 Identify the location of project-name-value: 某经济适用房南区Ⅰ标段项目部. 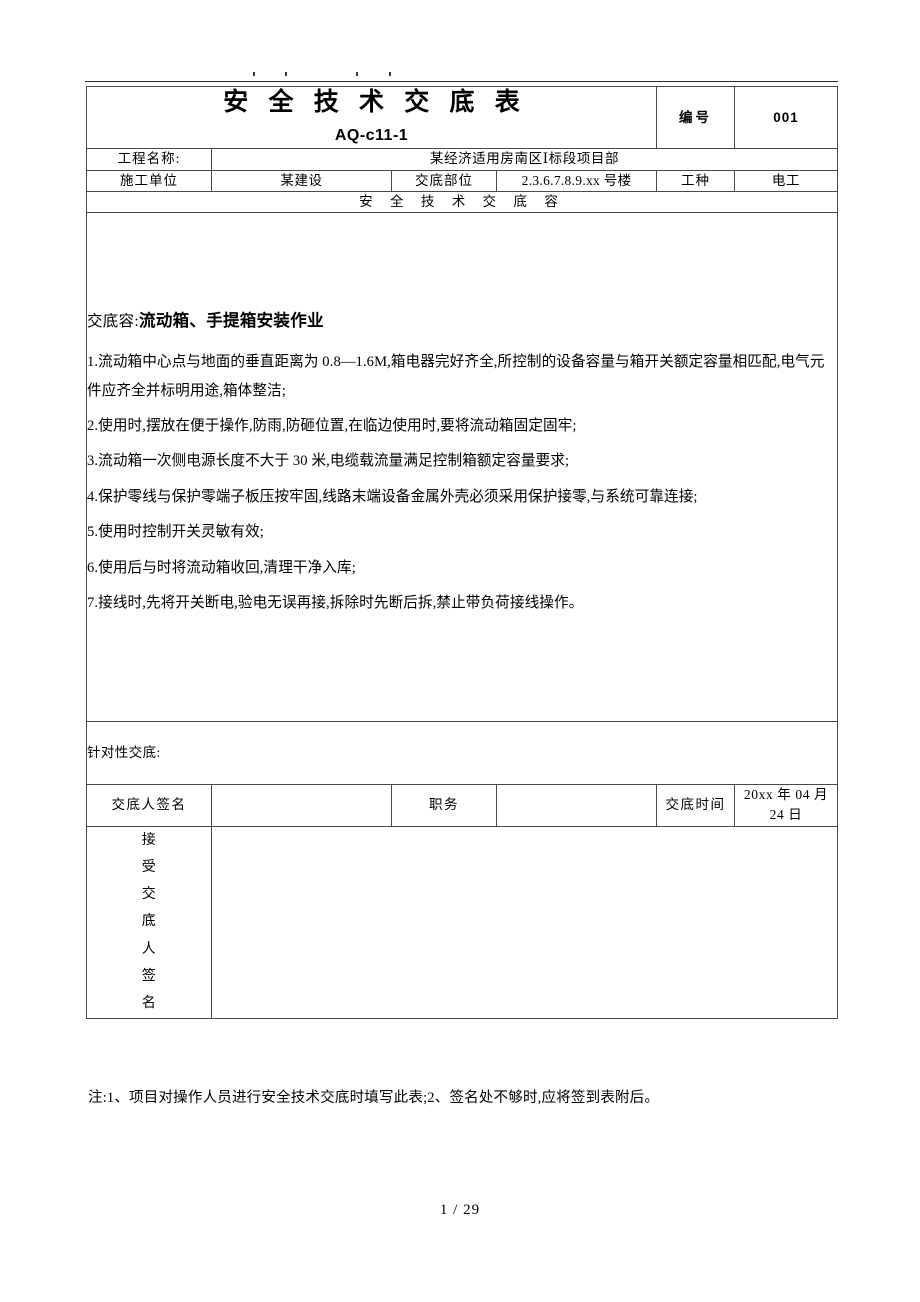
(524, 159).